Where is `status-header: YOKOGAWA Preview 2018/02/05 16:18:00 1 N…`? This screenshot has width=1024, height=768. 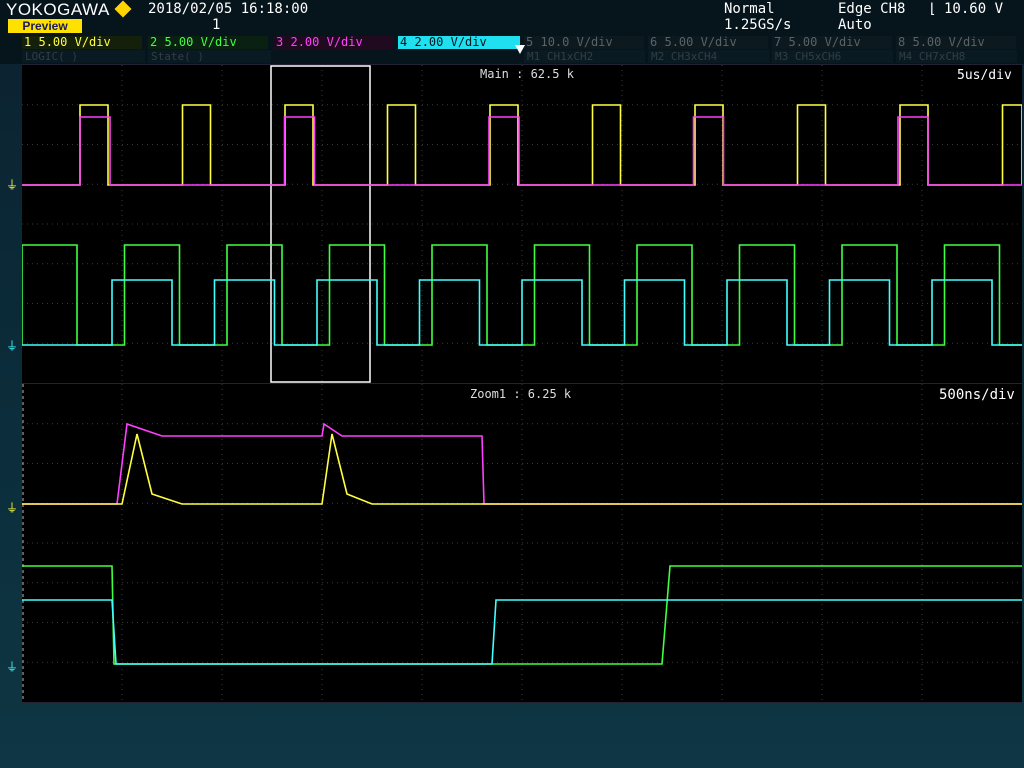 status-header: YOKOGAWA Preview 2018/02/05 16:18:00 1 N… is located at coordinates (512, 32).